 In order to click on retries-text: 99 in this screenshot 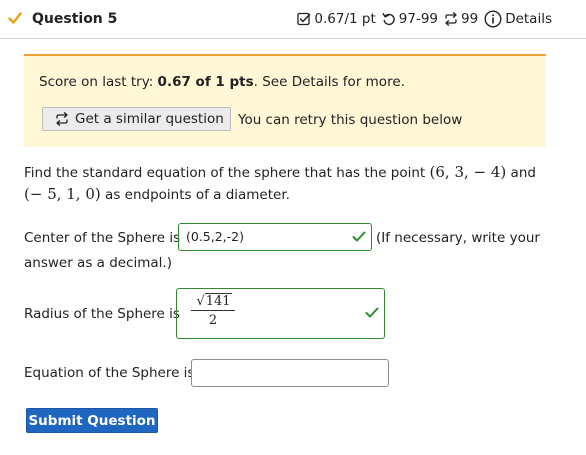, I will do `click(470, 19)`.